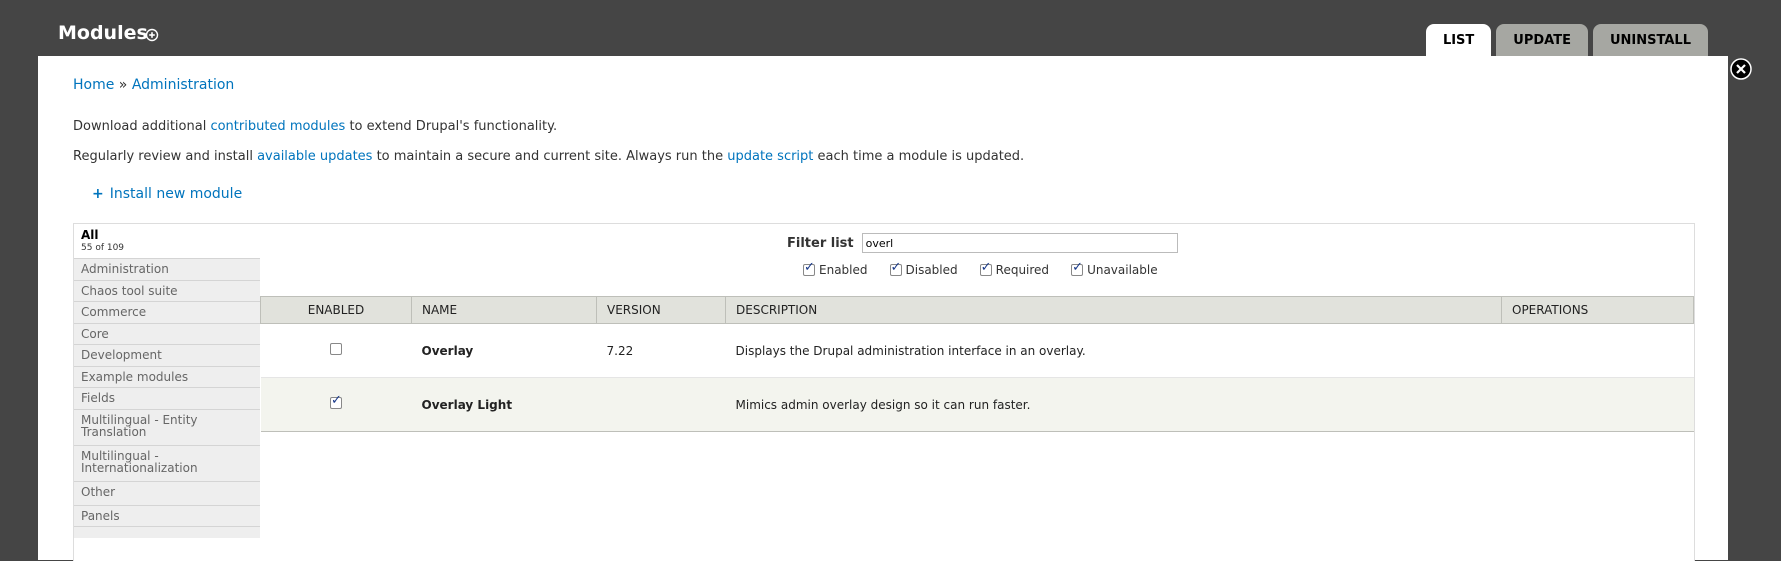 The width and height of the screenshot is (1781, 561). I want to click on help-text: to extend Drupal's functionality., so click(451, 126).